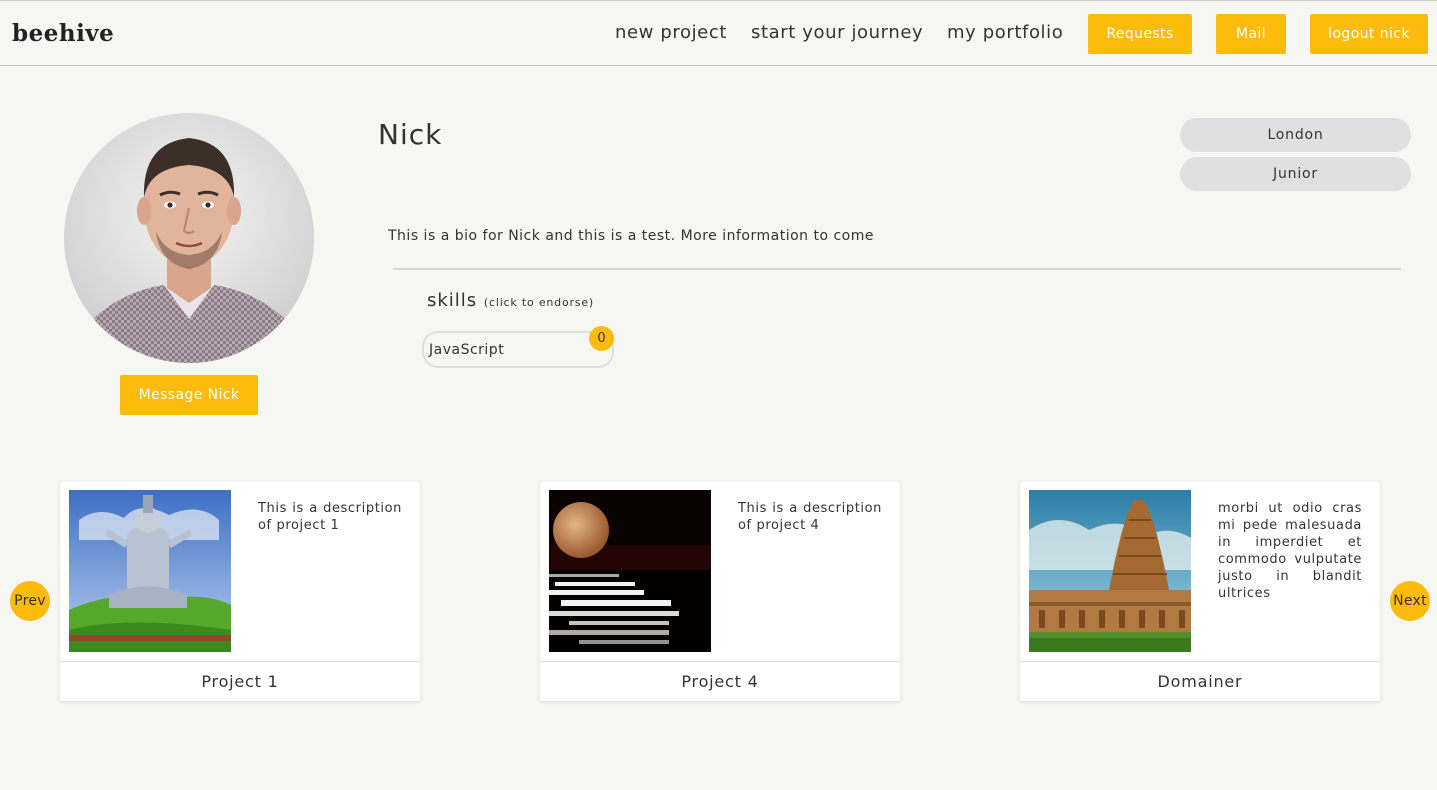  Describe the element at coordinates (452, 300) in the screenshot. I see `skills-title: skills` at that location.